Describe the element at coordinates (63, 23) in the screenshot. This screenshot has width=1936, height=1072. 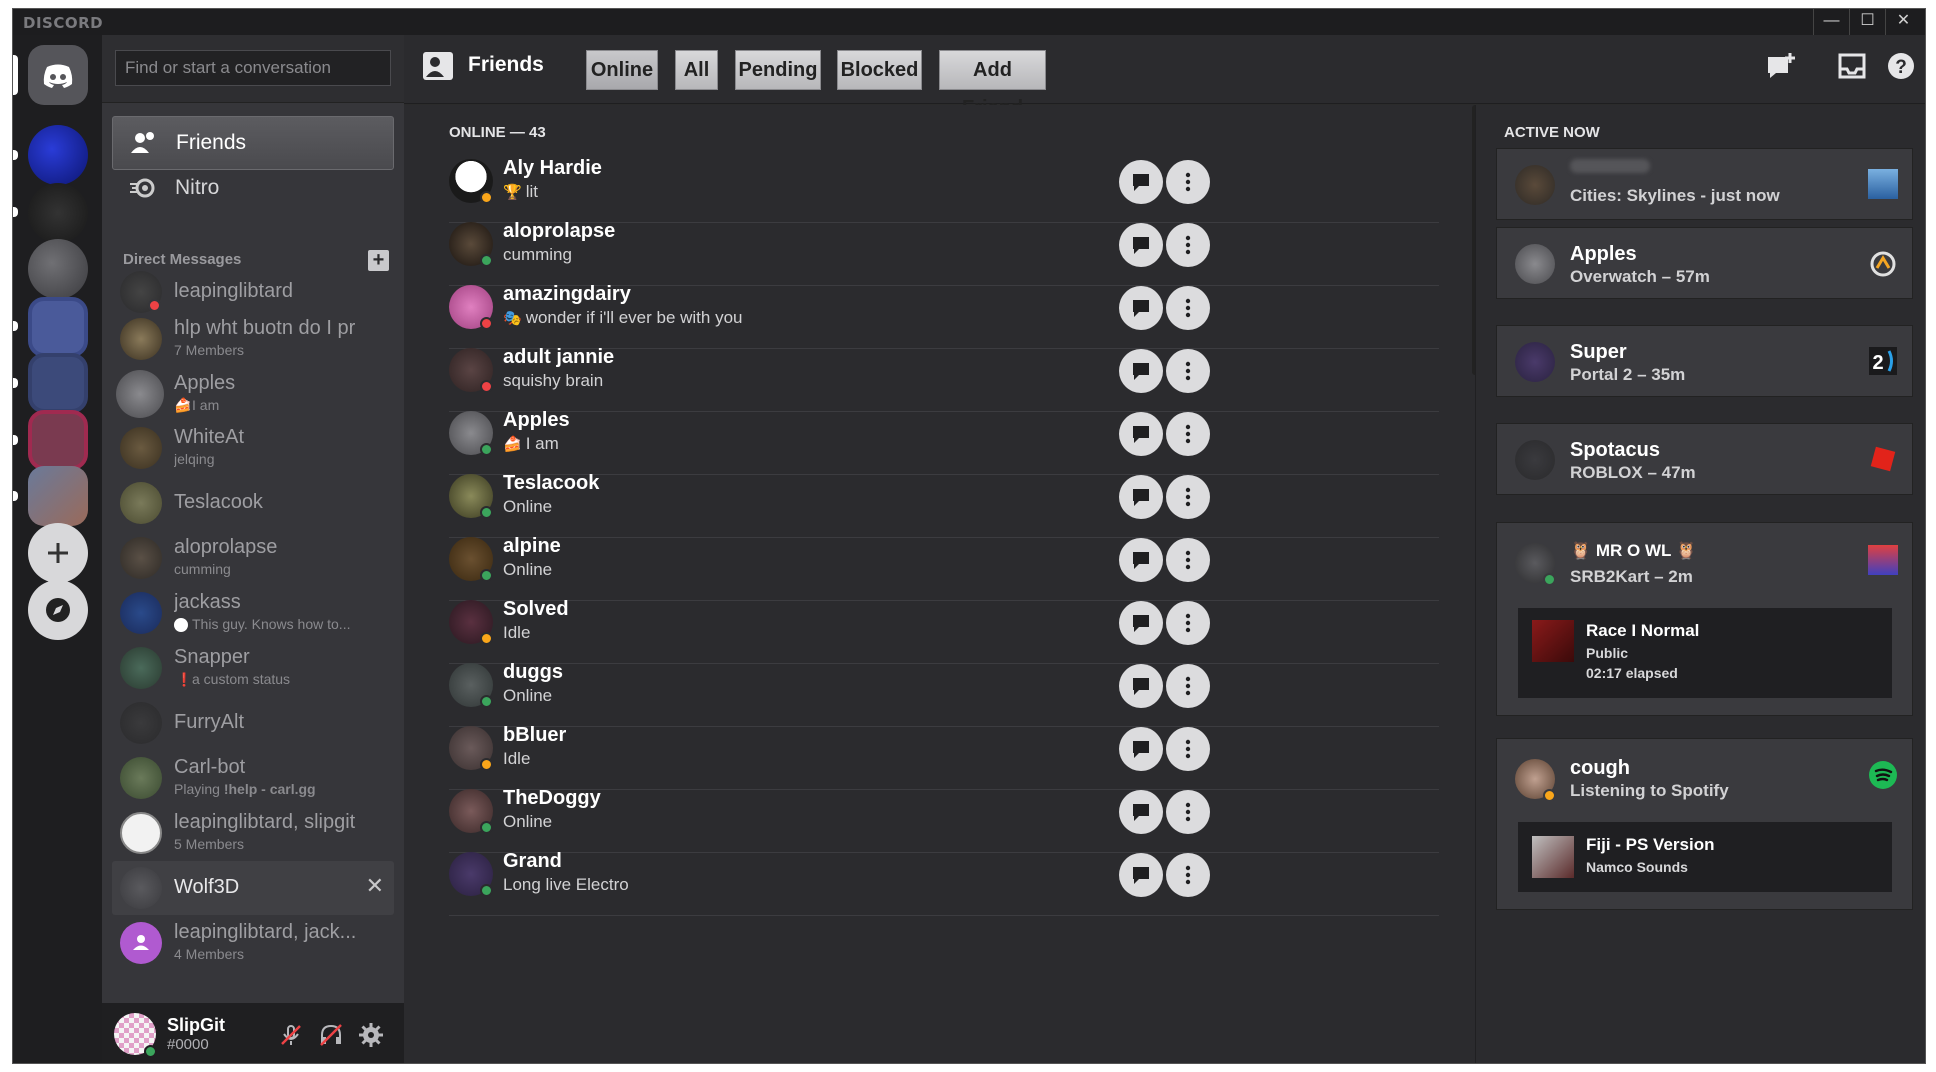
I see `app-brand: DISCORD` at that location.